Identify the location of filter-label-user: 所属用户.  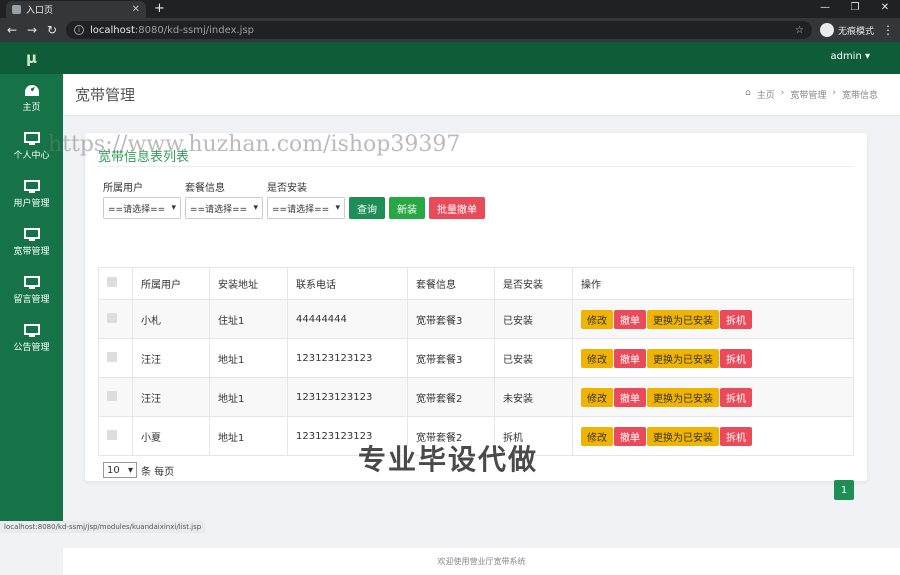
(142, 186).